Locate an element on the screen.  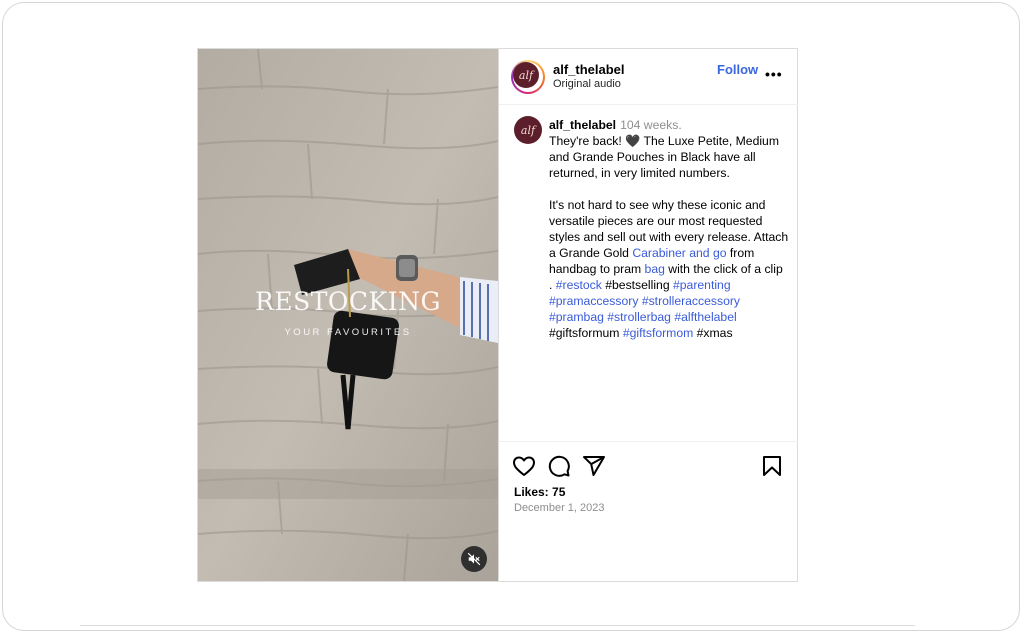
hashtag-pramaccessory: #pramaccessory is located at coordinates (593, 301).